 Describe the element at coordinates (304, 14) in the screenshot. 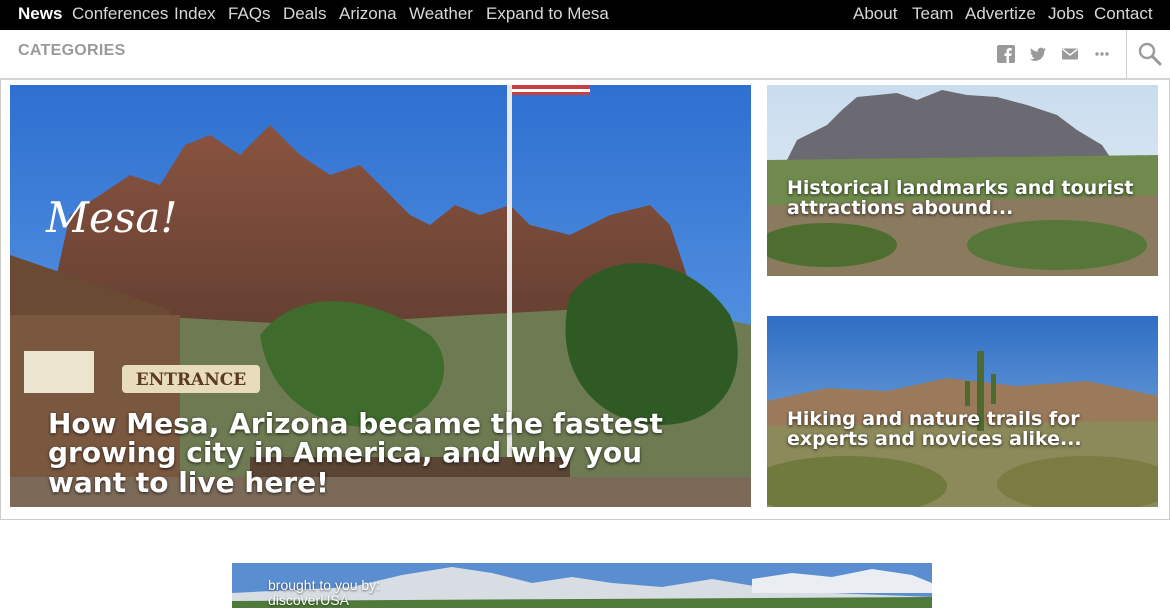

I see `nav-deals: Deals` at that location.